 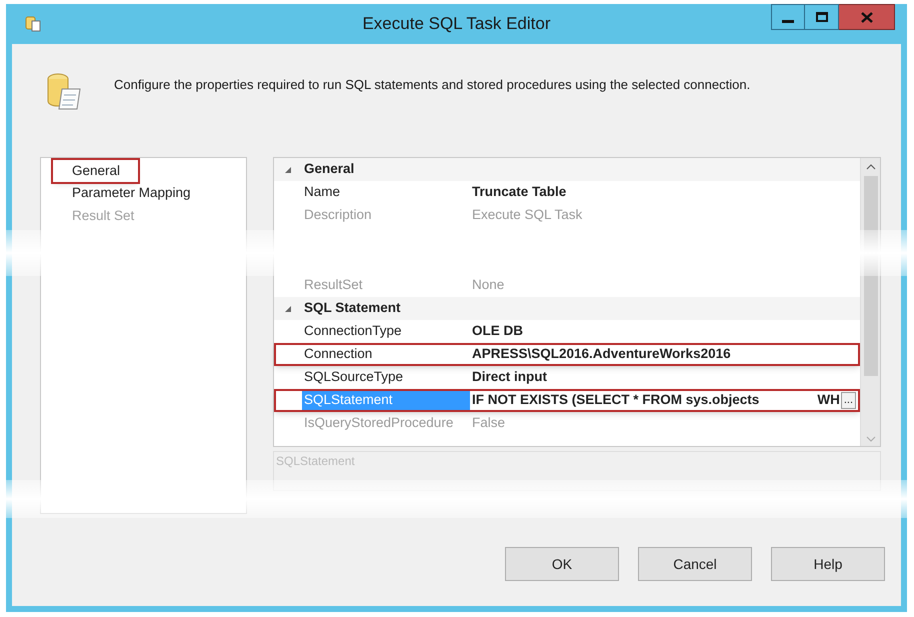 I want to click on scroll-up-icon, so click(x=871, y=167).